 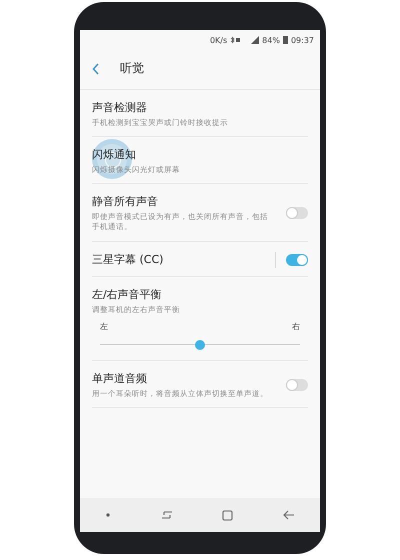 What do you see at coordinates (228, 515) in the screenshot?
I see `home-icon` at bounding box center [228, 515].